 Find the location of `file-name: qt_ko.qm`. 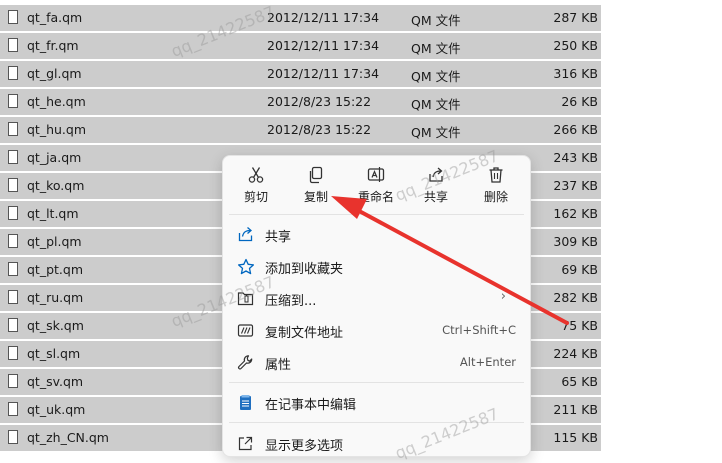

file-name: qt_ko.qm is located at coordinates (56, 185).